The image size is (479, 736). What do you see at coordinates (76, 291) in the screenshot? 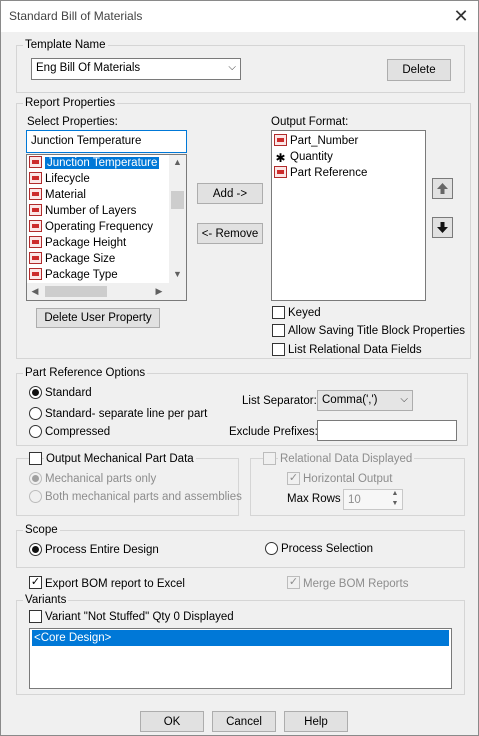
I see `hscroll-thumb` at bounding box center [76, 291].